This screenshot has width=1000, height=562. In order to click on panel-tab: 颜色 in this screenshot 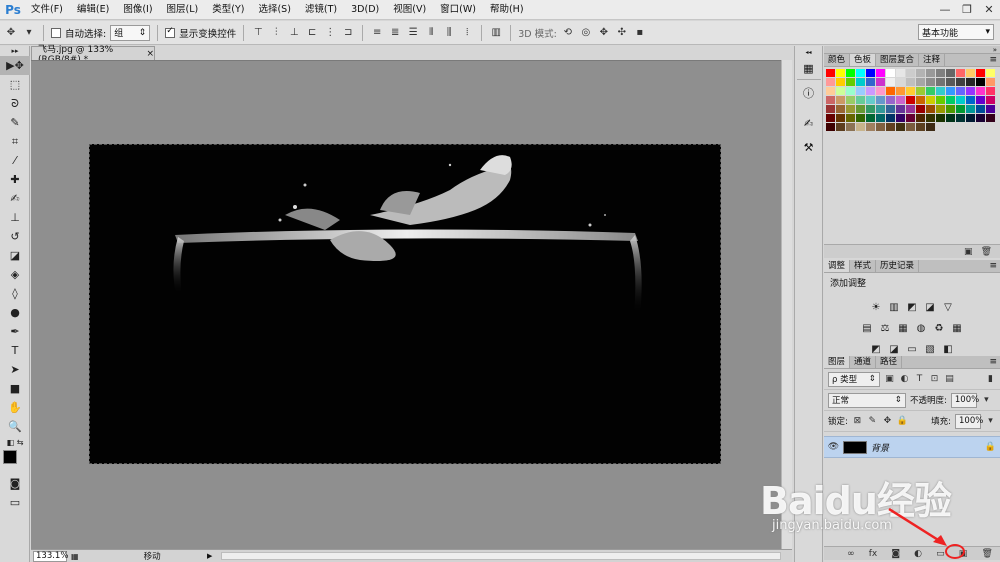, I will do `click(837, 60)`.